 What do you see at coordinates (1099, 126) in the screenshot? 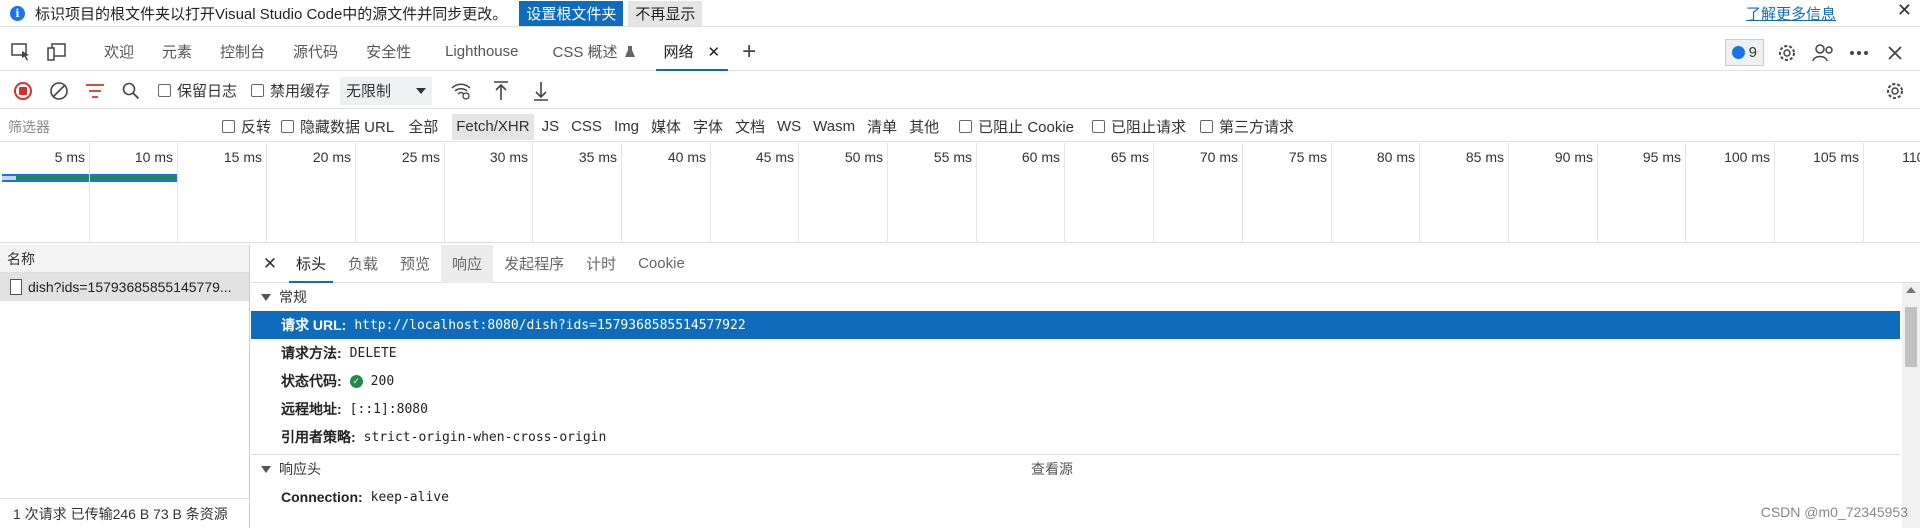
I see `blocked-requests-checkbox` at bounding box center [1099, 126].